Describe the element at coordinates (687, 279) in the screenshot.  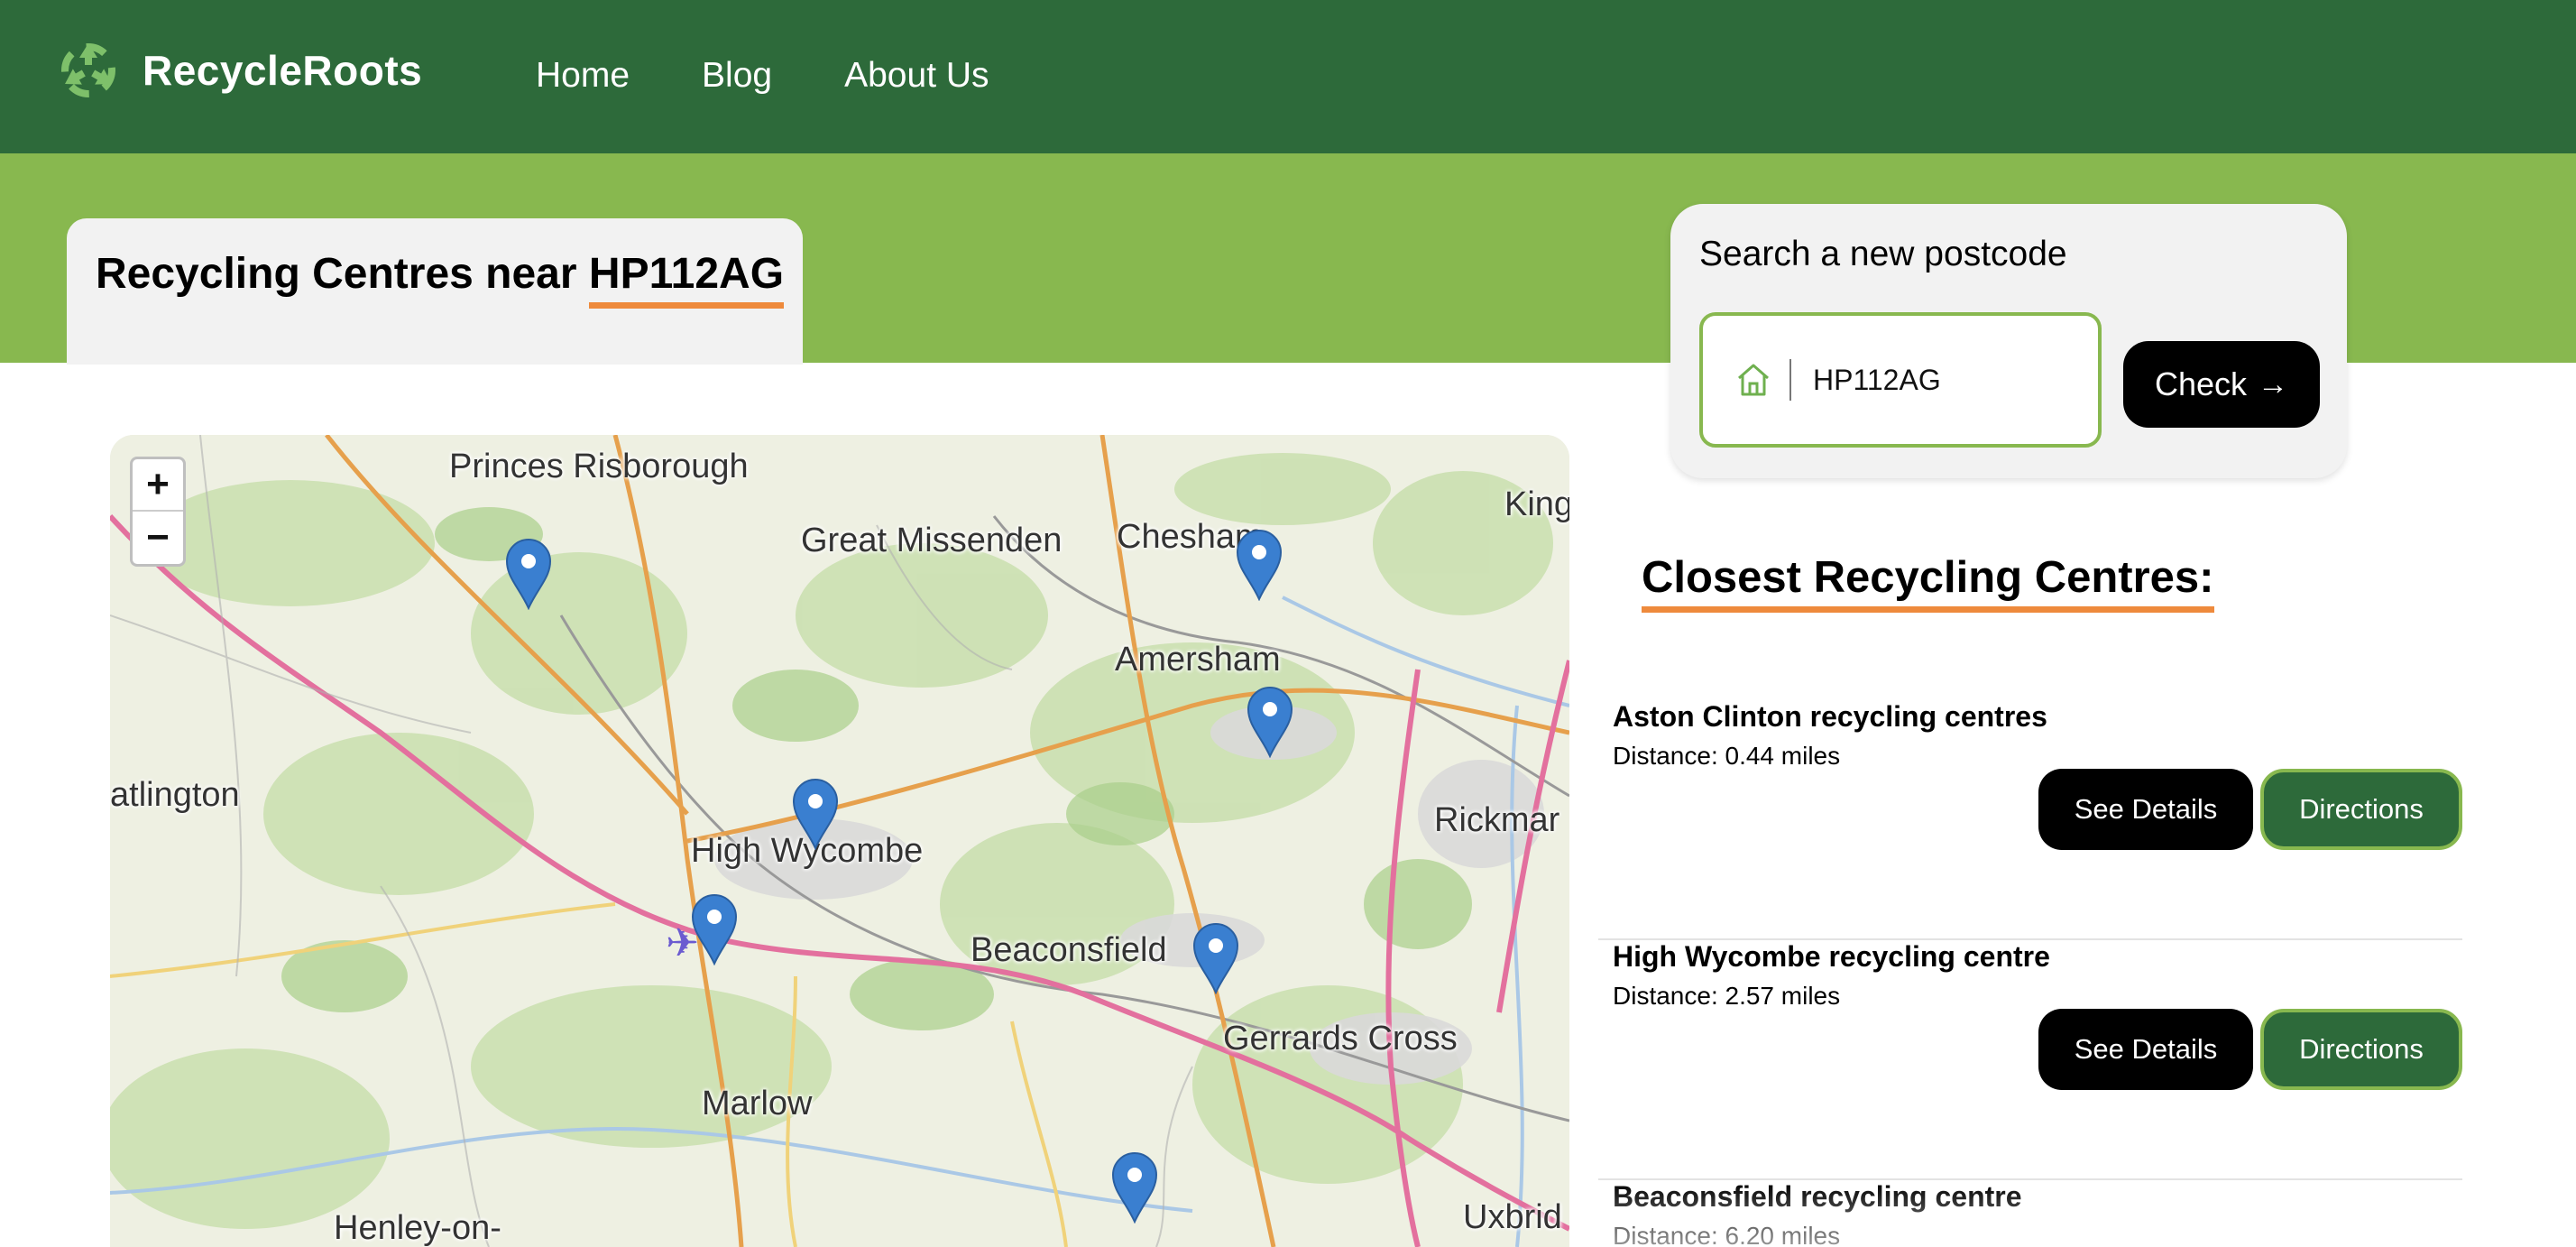
I see `page-title-postcode: HP112AG` at that location.